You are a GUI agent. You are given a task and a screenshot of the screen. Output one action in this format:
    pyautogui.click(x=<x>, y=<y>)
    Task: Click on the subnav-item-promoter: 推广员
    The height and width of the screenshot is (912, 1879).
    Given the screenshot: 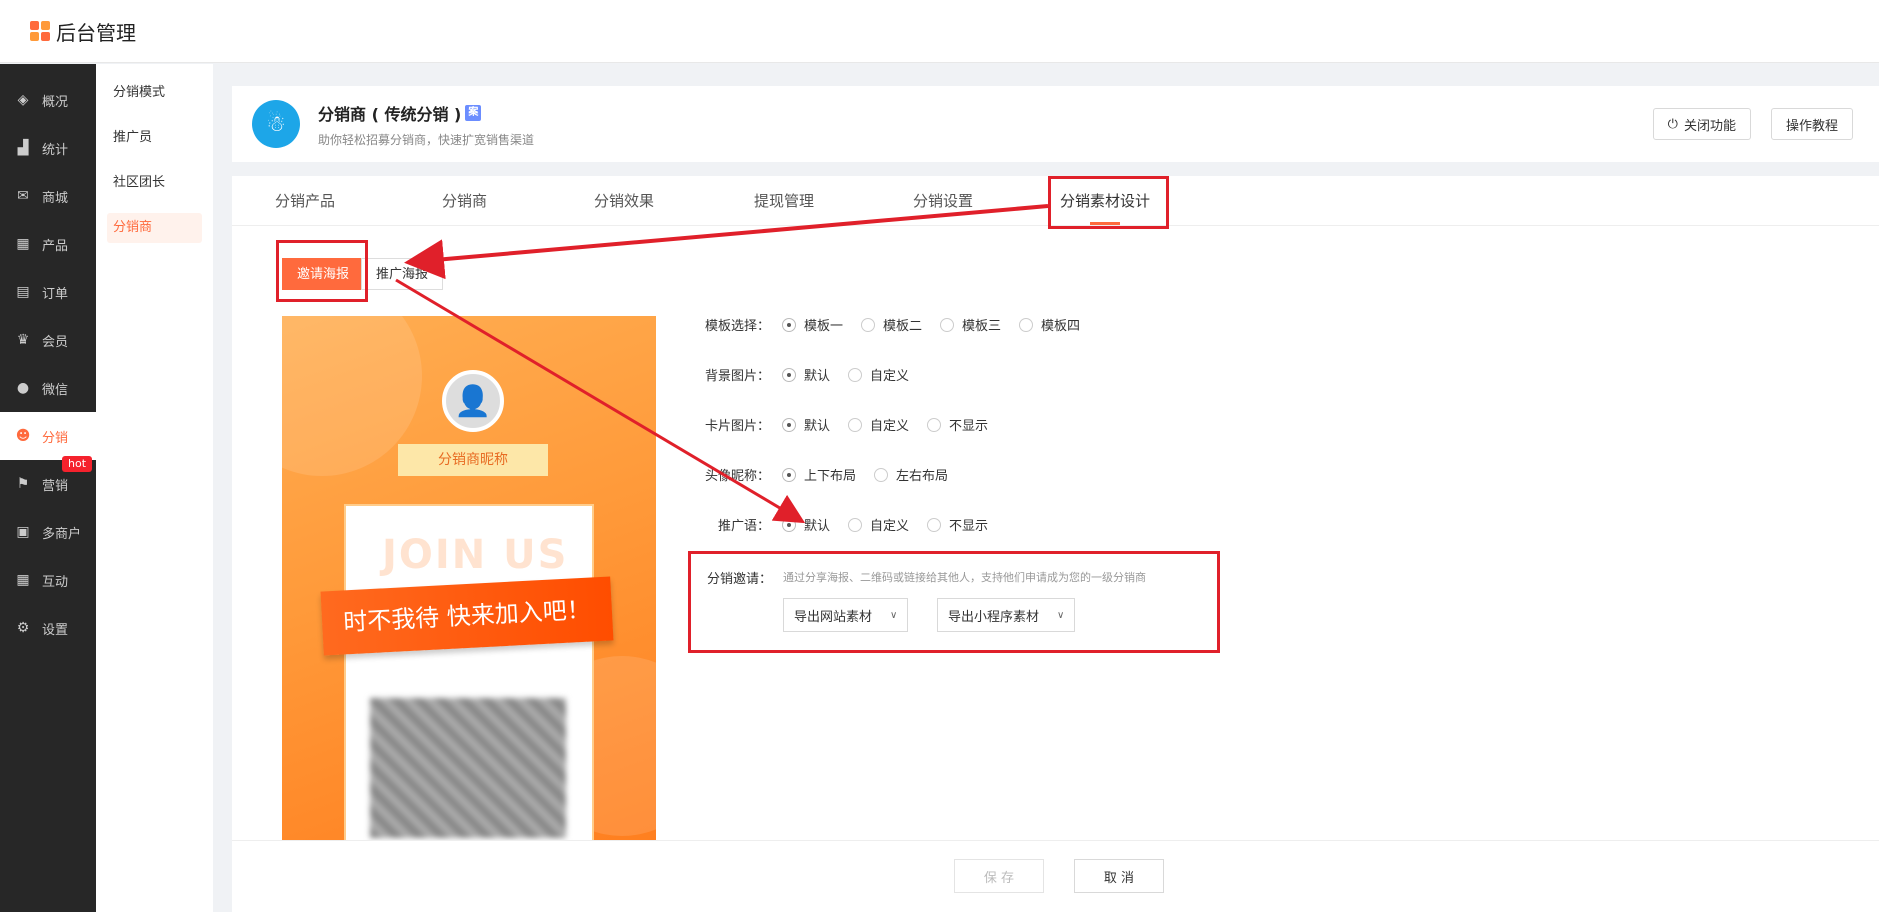 What is the action you would take?
    pyautogui.click(x=154, y=138)
    